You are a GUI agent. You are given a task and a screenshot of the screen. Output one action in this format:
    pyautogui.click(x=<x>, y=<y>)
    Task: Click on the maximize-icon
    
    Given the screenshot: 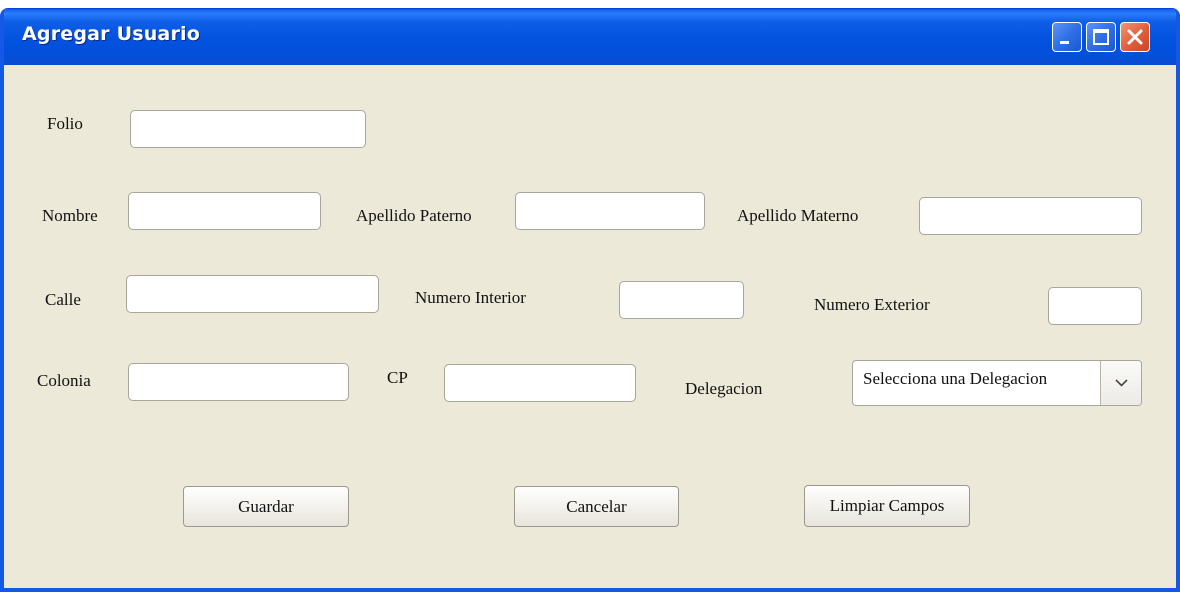 What is the action you would take?
    pyautogui.click(x=1101, y=37)
    